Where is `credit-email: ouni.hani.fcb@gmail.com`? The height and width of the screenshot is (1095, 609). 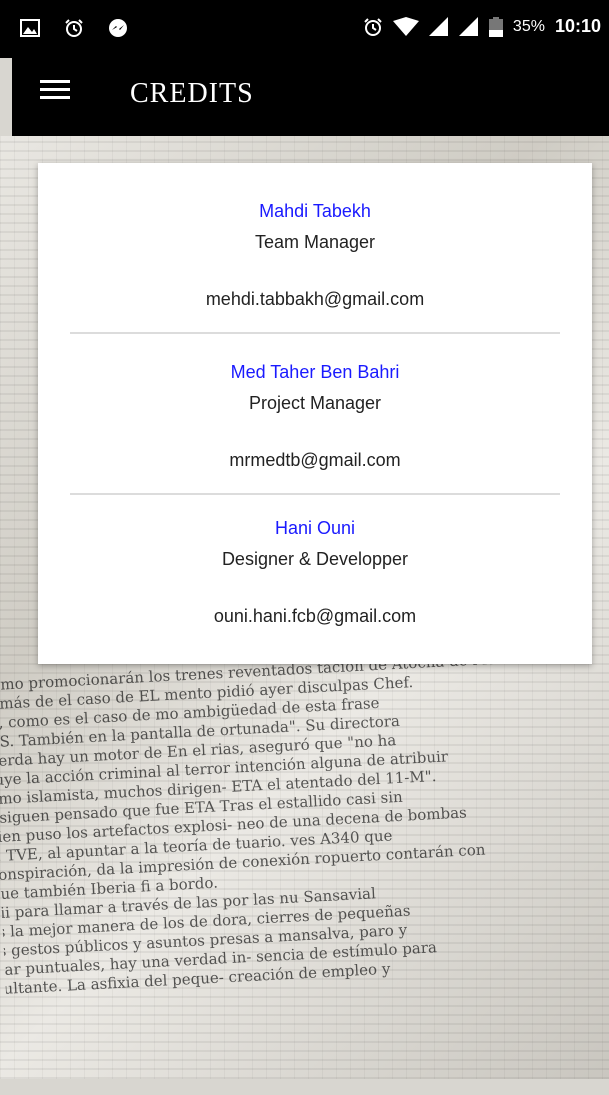
credit-email: ouni.hani.fcb@gmail.com is located at coordinates (315, 616).